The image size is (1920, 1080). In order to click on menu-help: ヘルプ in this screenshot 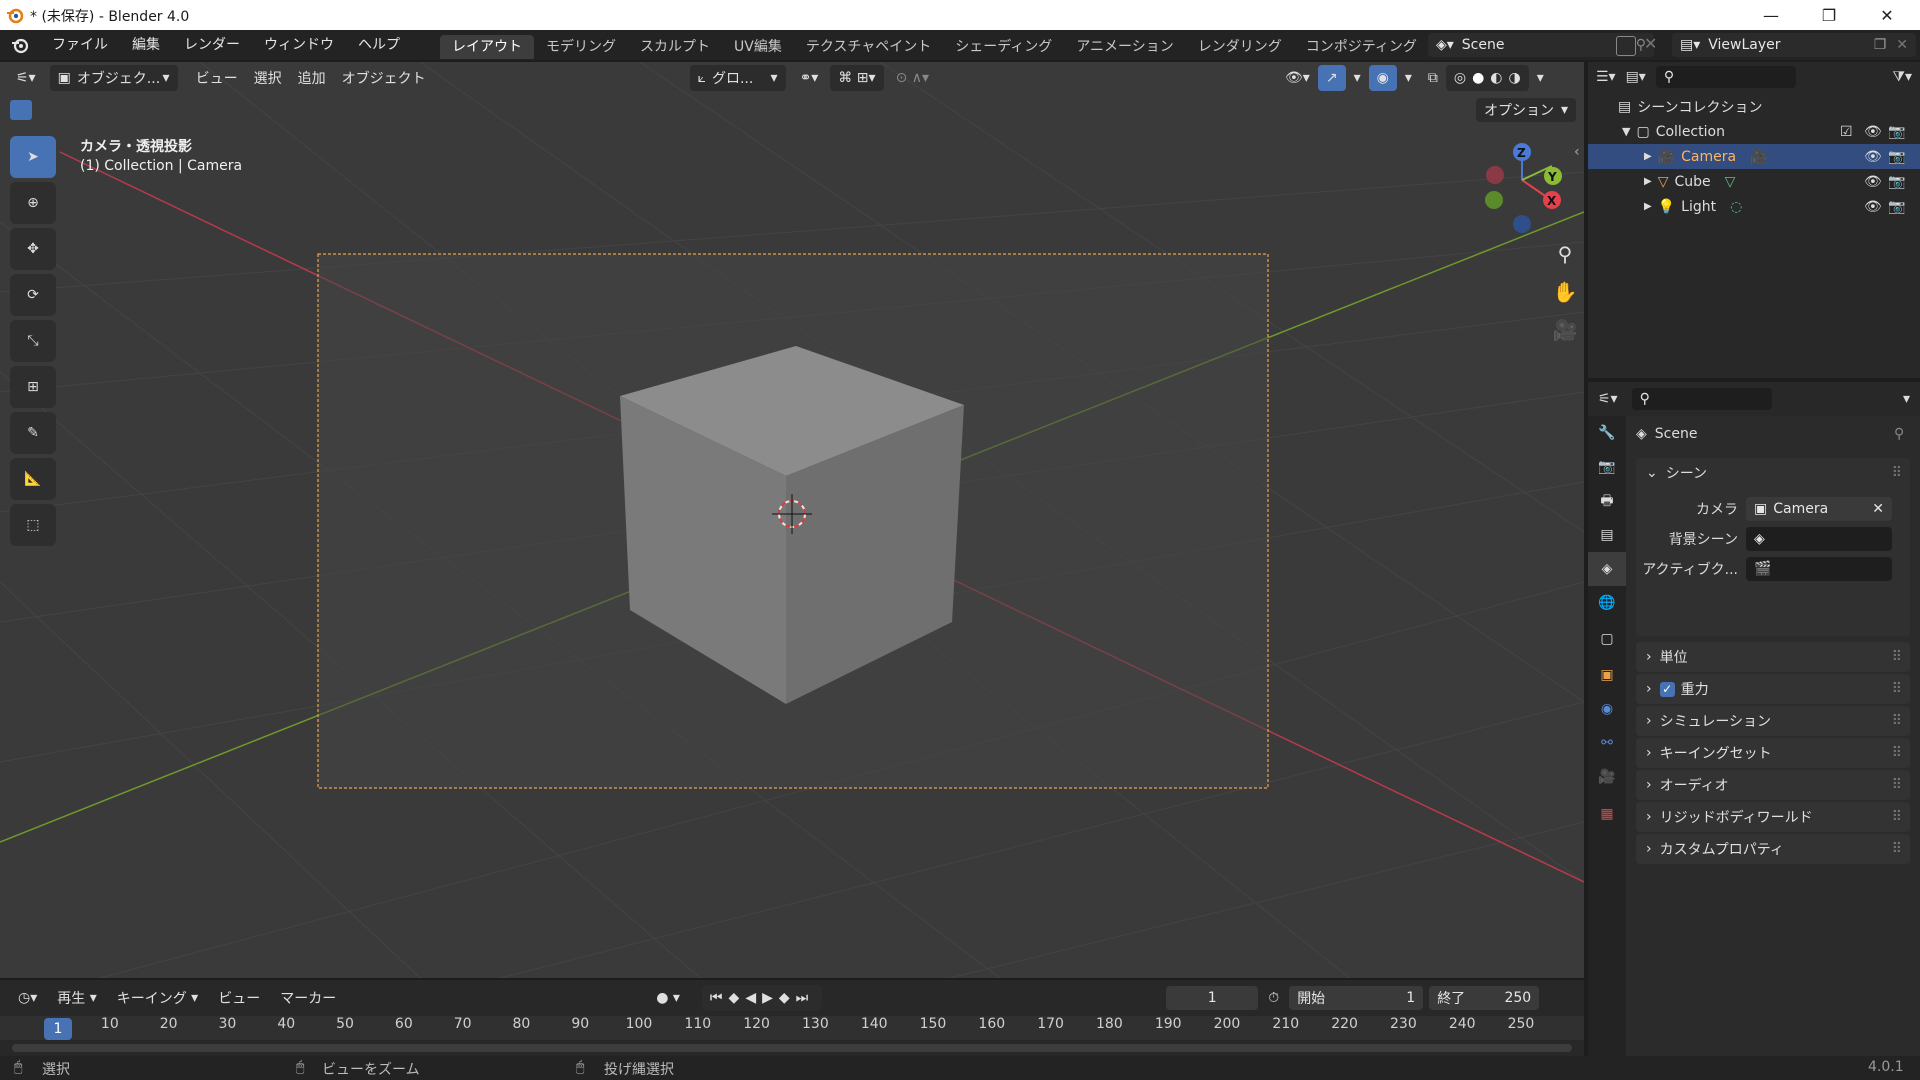, I will do `click(379, 45)`.